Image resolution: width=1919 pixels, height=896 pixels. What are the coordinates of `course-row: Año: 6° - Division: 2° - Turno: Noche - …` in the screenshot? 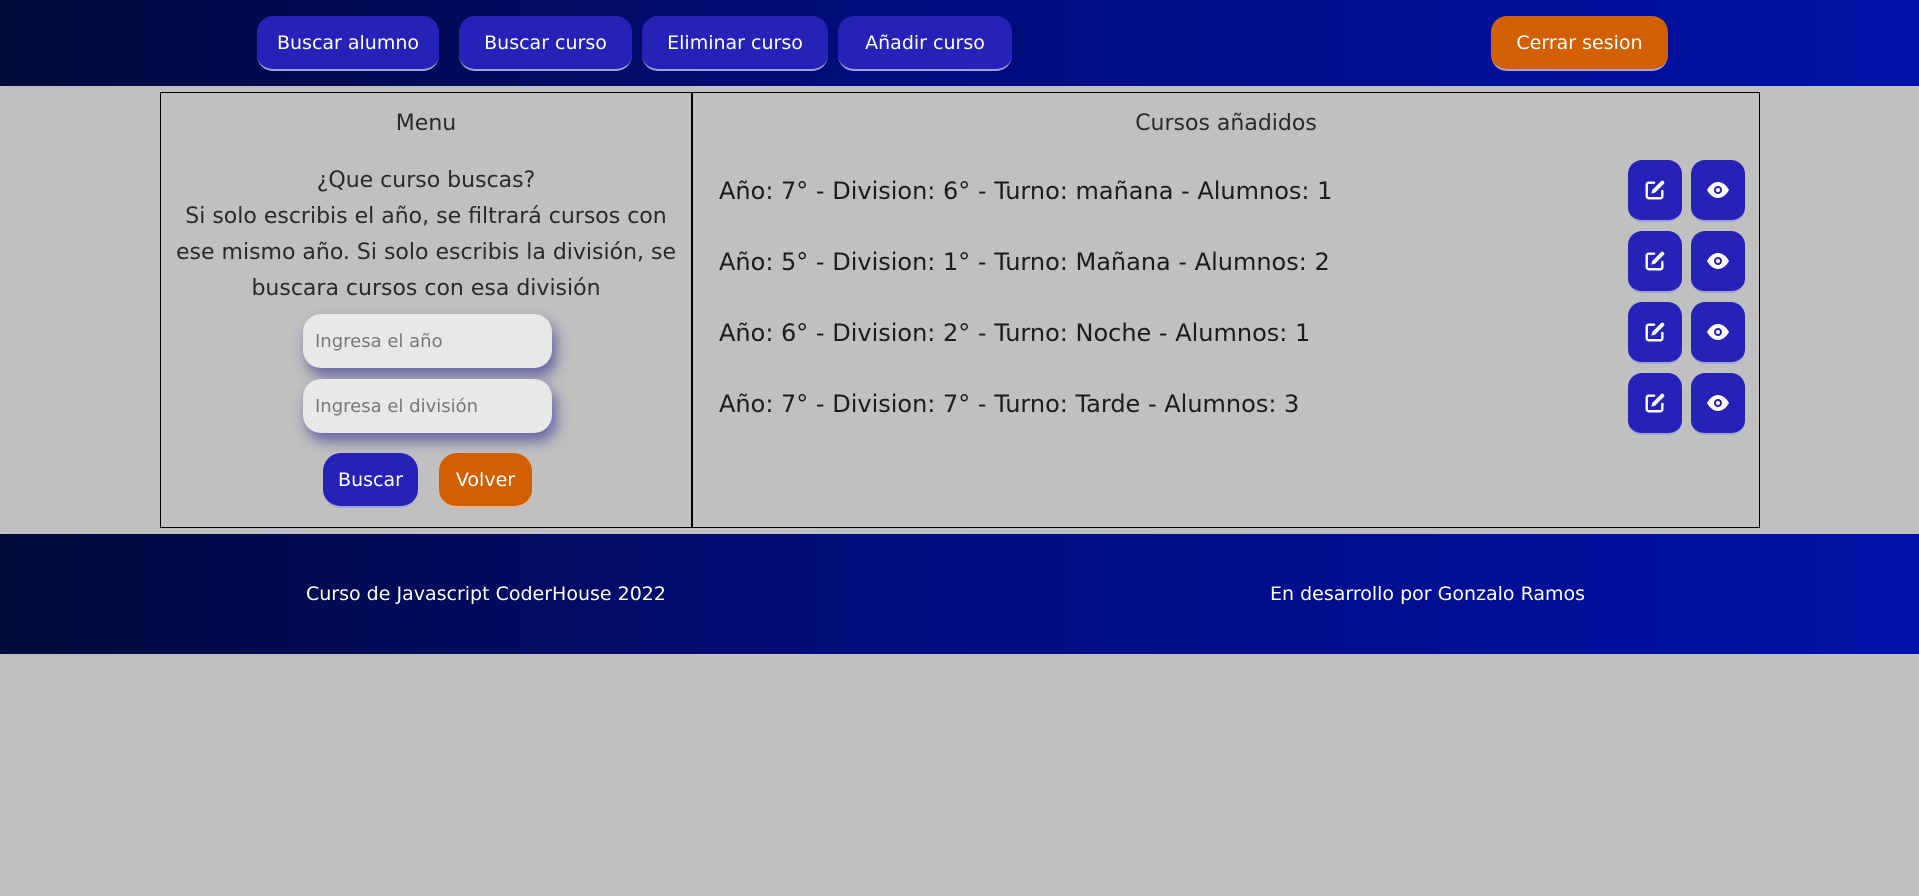 It's located at (1226, 333).